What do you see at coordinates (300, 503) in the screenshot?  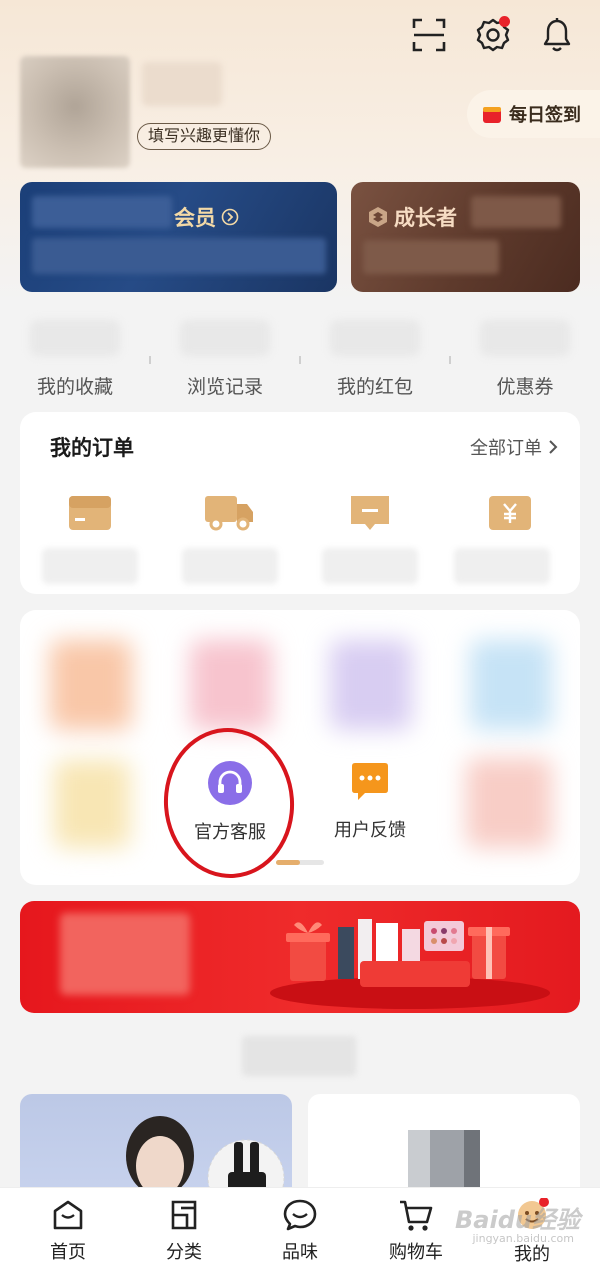 I see `my-orders-card: 我的订单 全部订单` at bounding box center [300, 503].